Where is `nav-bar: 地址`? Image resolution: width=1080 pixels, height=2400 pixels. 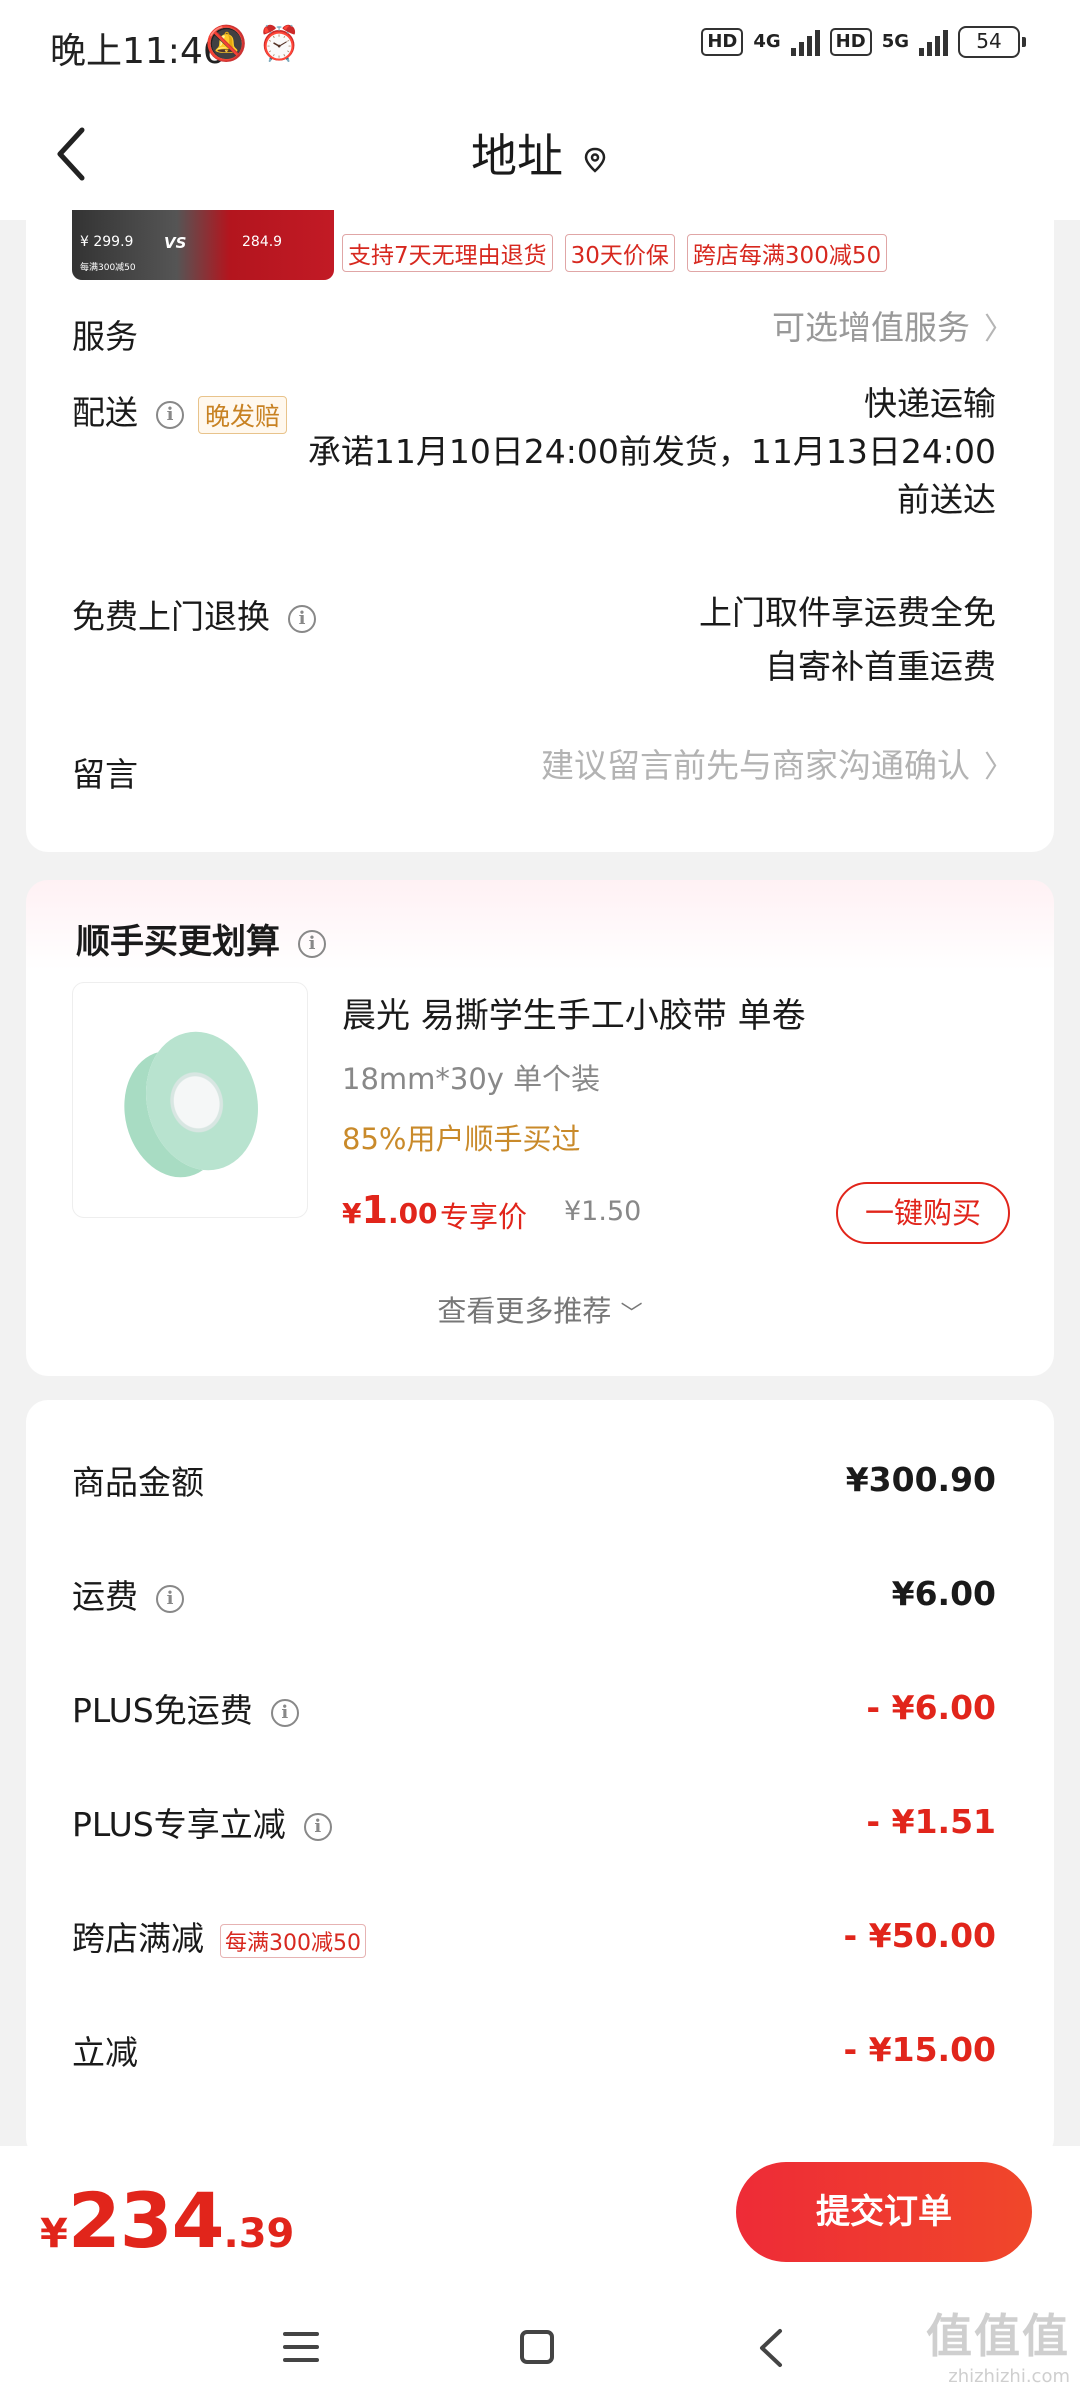
nav-bar: 地址 is located at coordinates (540, 155).